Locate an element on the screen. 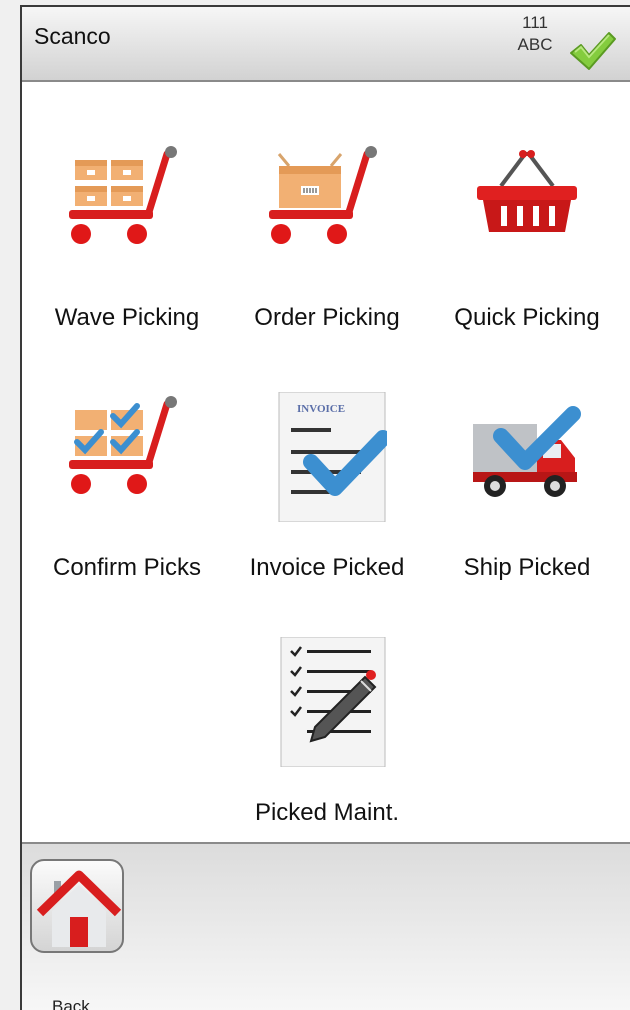 This screenshot has width=630, height=1010. back-button is located at coordinates (77, 906).